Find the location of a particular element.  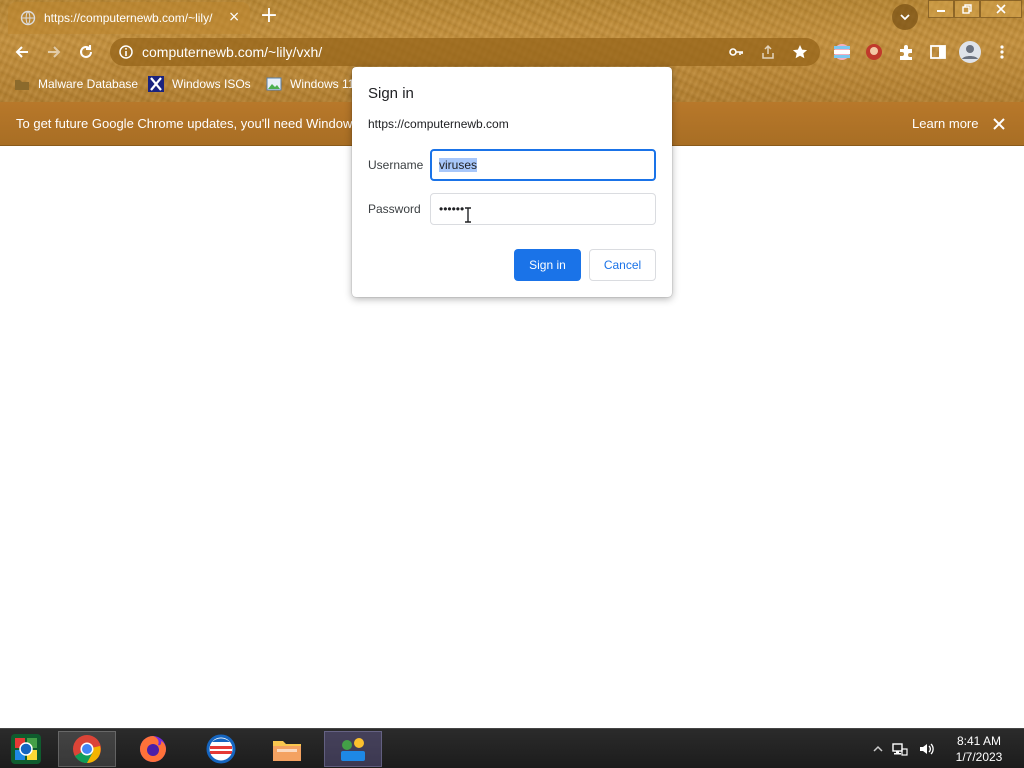

system-clock: 8:41 AM 1/7/2023 is located at coordinates (979, 749).